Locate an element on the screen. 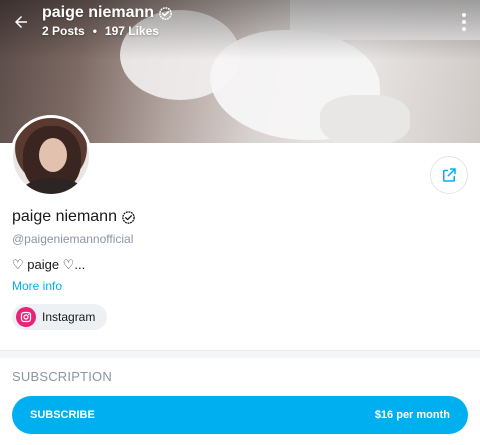  header-stats: 2 Posts • 197 Likes is located at coordinates (107, 31).